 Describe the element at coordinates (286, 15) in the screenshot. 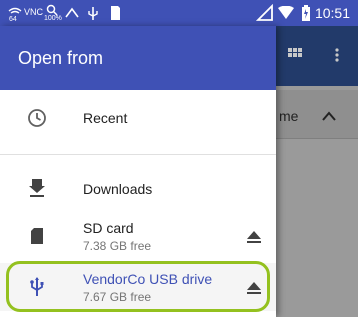

I see `wifi-icon` at that location.